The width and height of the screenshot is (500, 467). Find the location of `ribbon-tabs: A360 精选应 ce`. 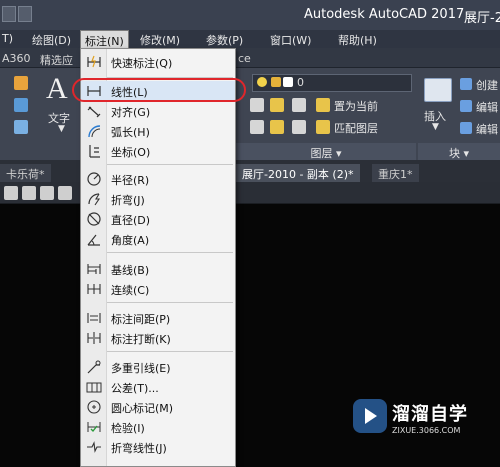

ribbon-tabs: A360 精选应 ce is located at coordinates (250, 58).